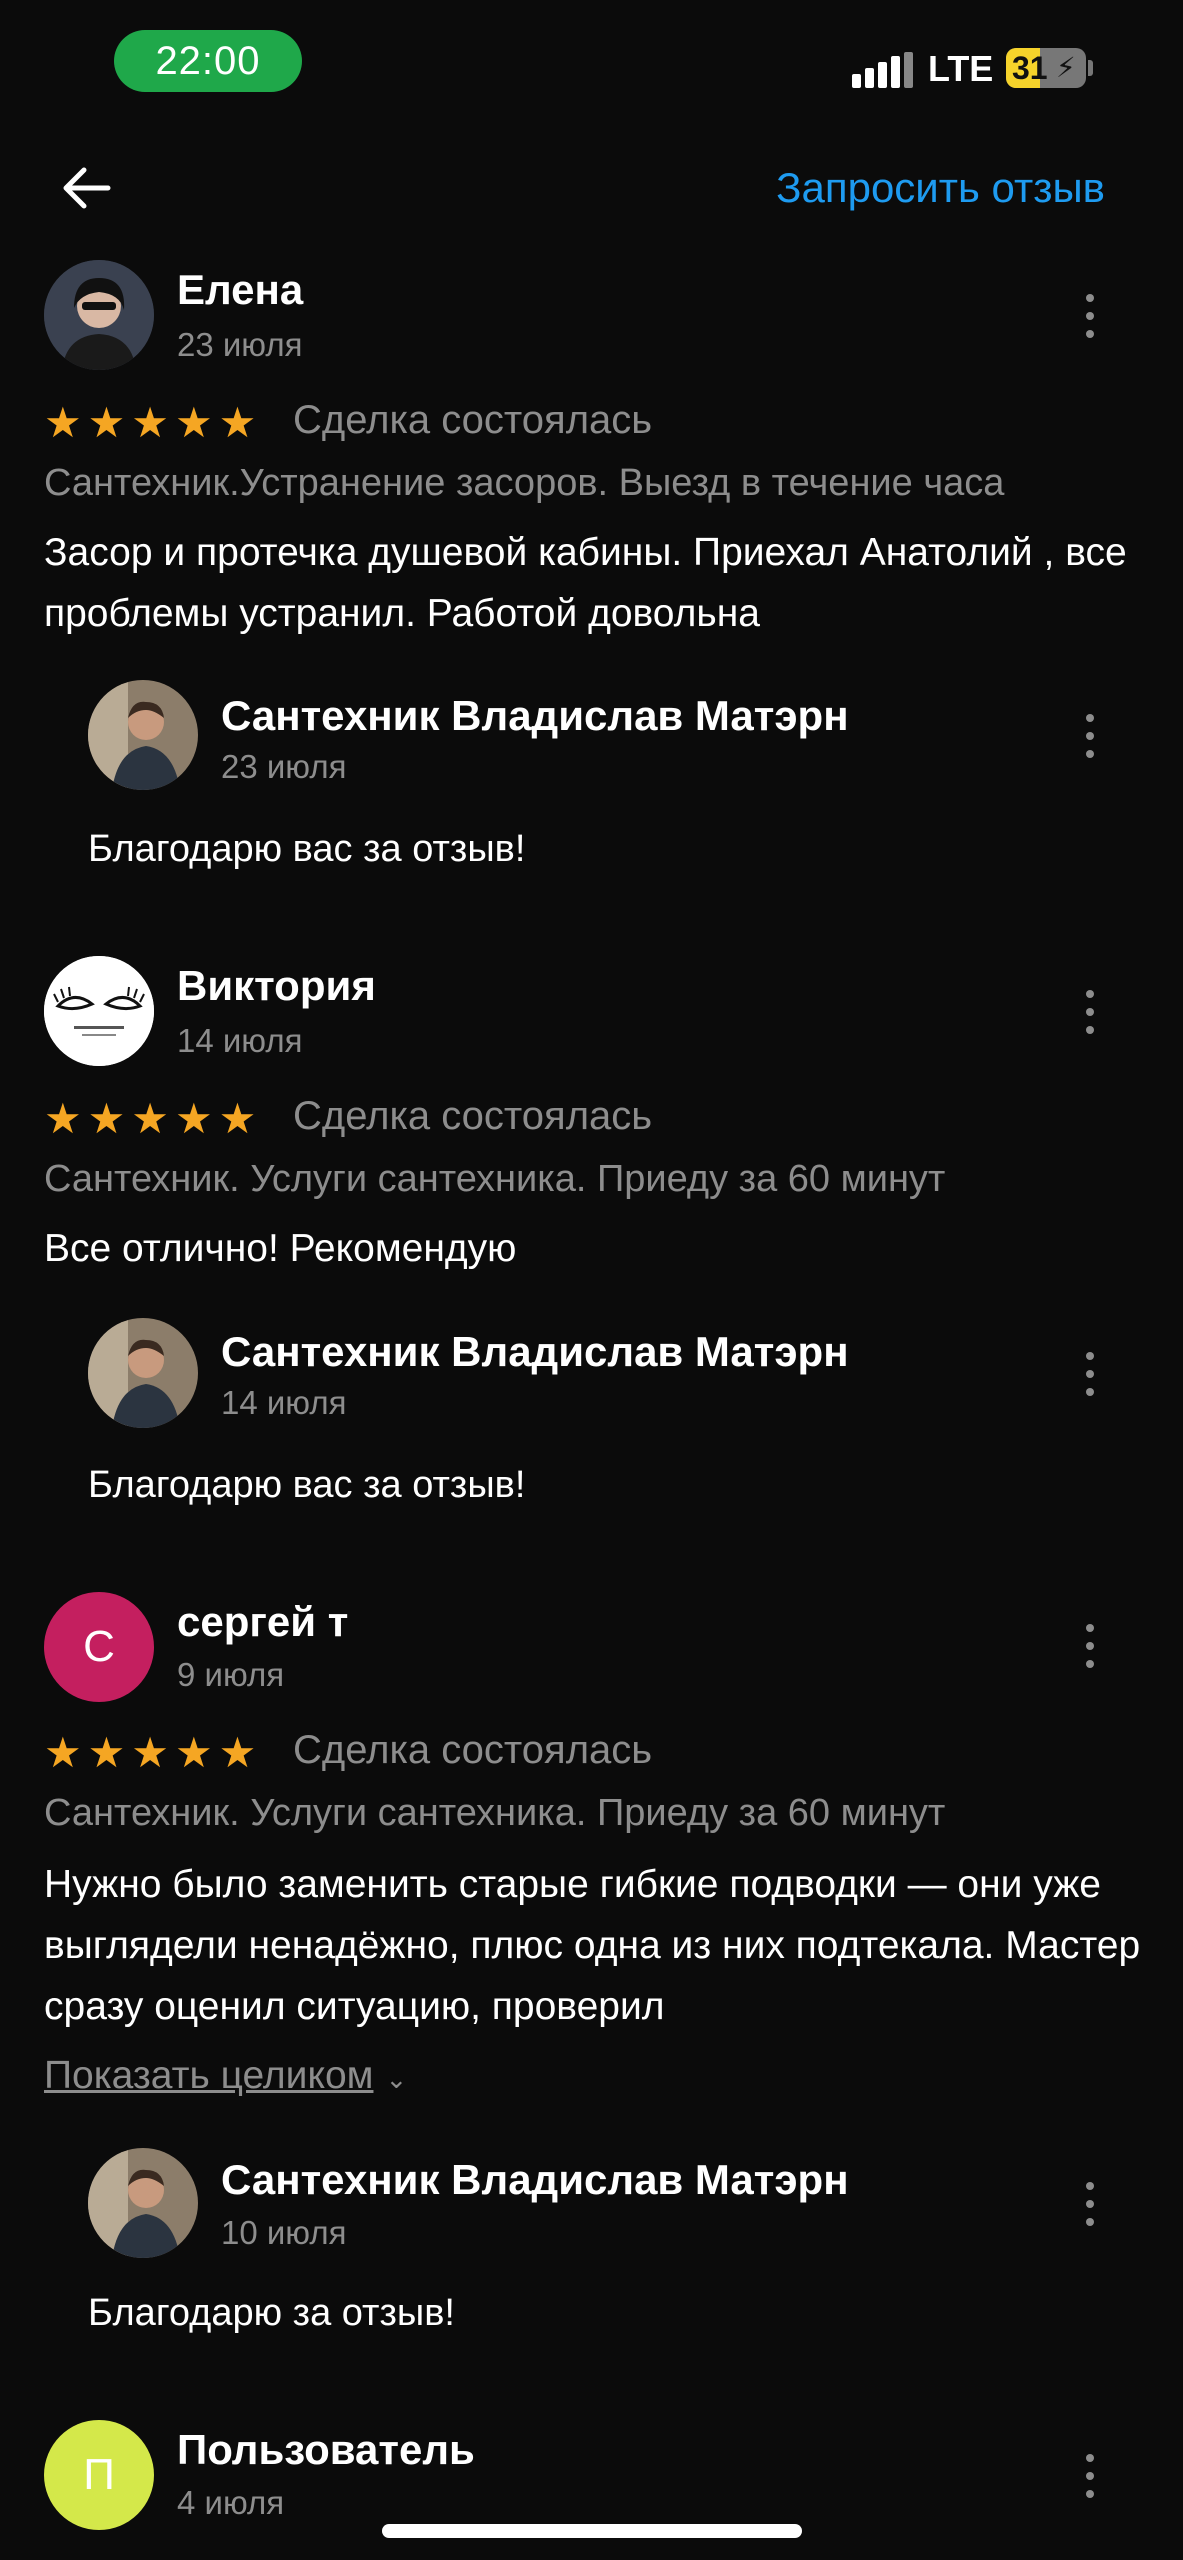 This screenshot has width=1183, height=2560. I want to click on network-type: LTE, so click(961, 68).